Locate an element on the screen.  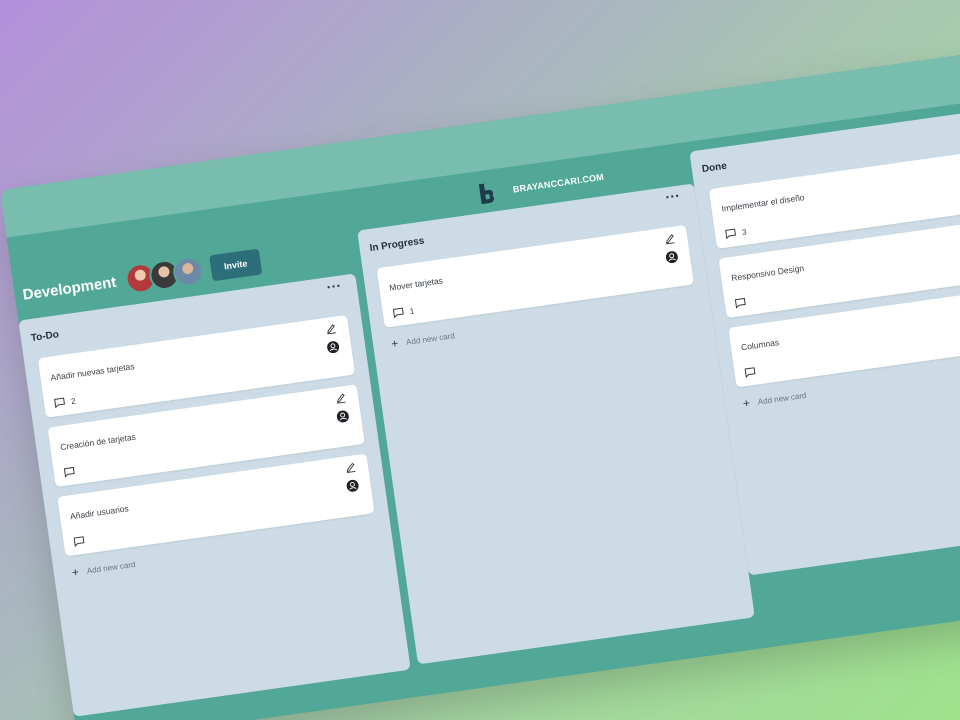
invite-button: Invite is located at coordinates (236, 265).